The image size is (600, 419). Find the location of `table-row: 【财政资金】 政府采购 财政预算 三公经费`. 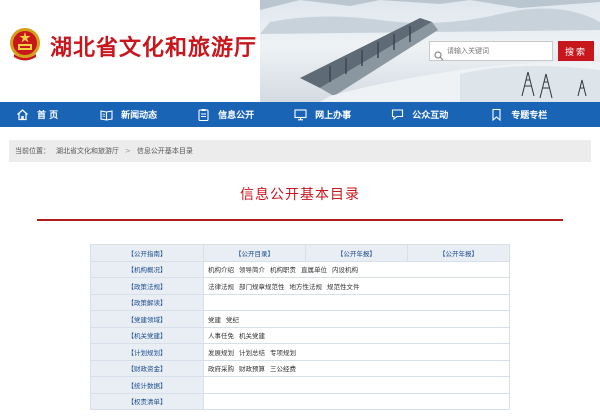

table-row: 【财政资金】 政府采购 财政预算 三公经费 is located at coordinates (300, 368).